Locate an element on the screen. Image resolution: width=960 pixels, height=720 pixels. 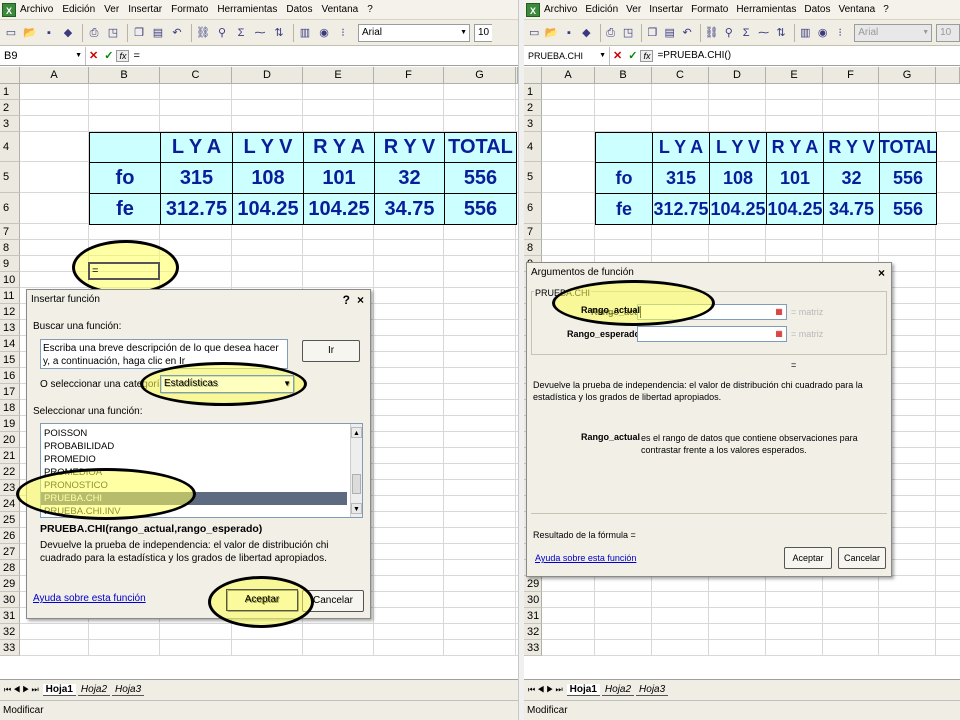
row-header: 31 is located at coordinates (10, 616).